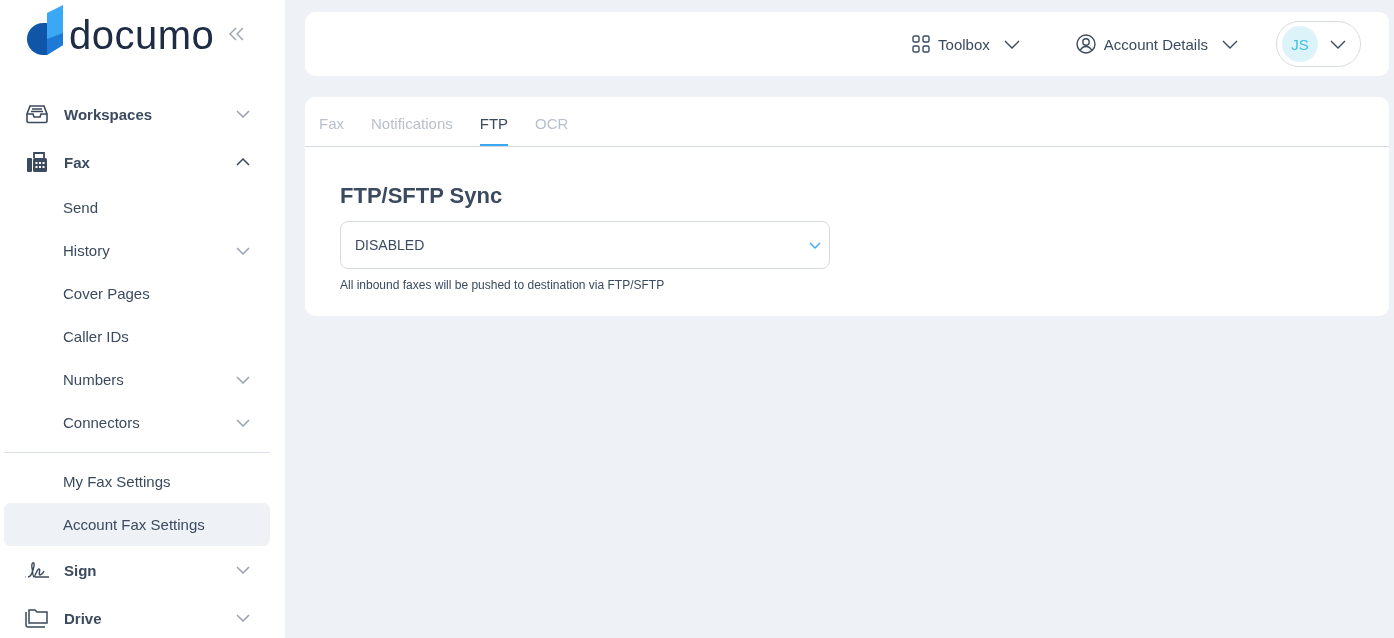  Describe the element at coordinates (137, 162) in the screenshot. I see `sidebar-item: Fax` at that location.